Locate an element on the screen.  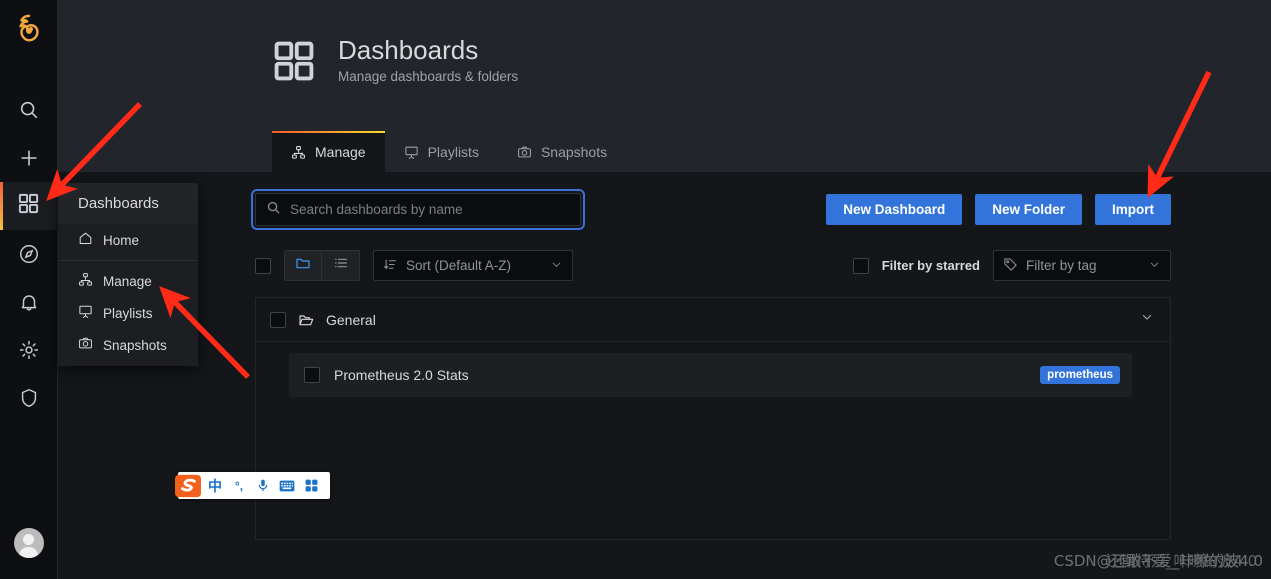
left-nav-rail is located at coordinates (29, 289).